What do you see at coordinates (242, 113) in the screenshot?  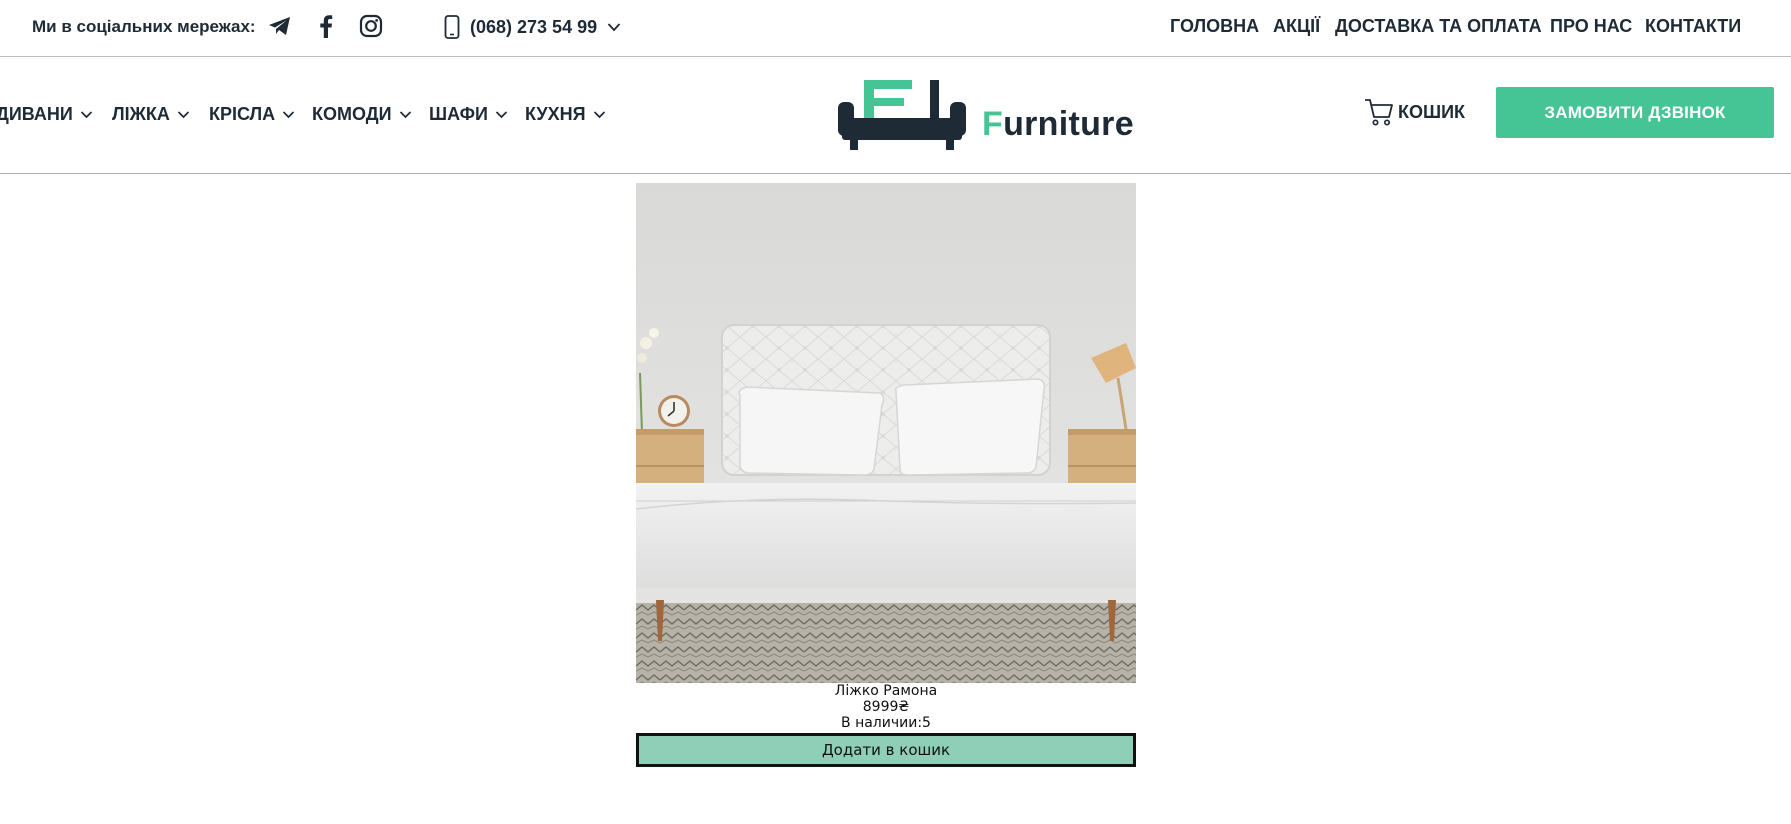 I see `category-label: КРІСЛА` at bounding box center [242, 113].